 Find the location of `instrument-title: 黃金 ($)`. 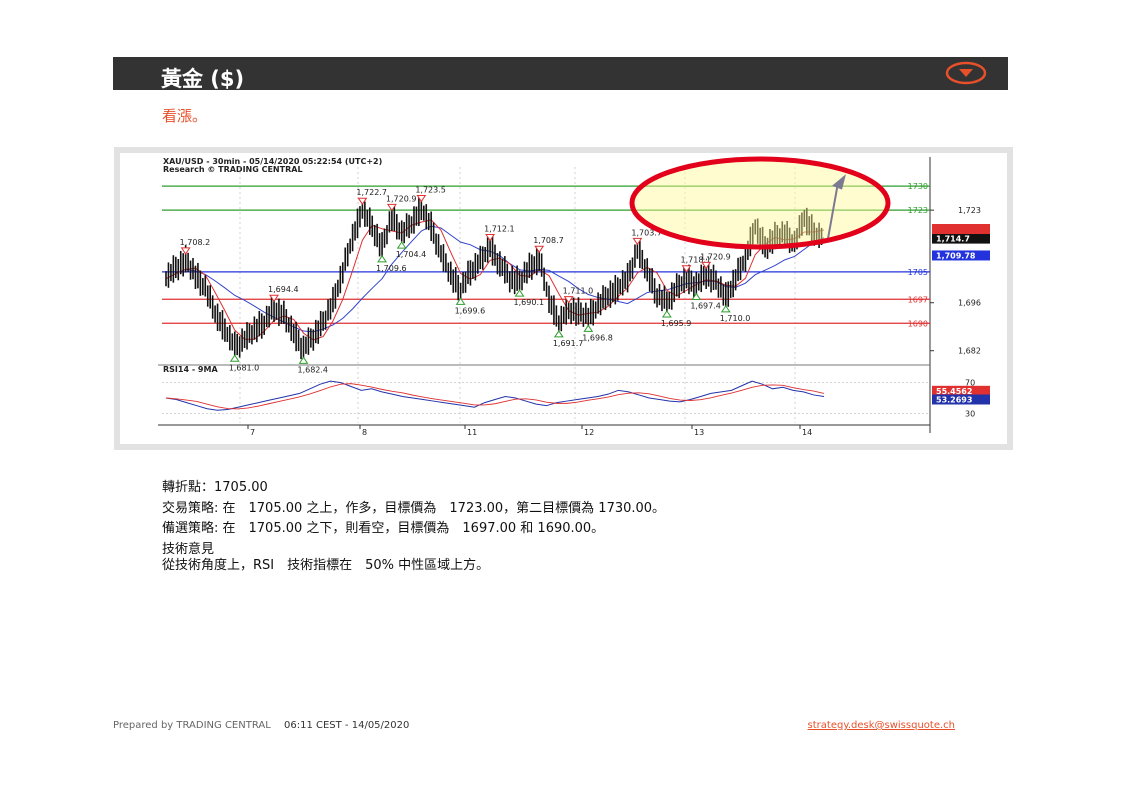

instrument-title: 黃金 ($) is located at coordinates (203, 79).